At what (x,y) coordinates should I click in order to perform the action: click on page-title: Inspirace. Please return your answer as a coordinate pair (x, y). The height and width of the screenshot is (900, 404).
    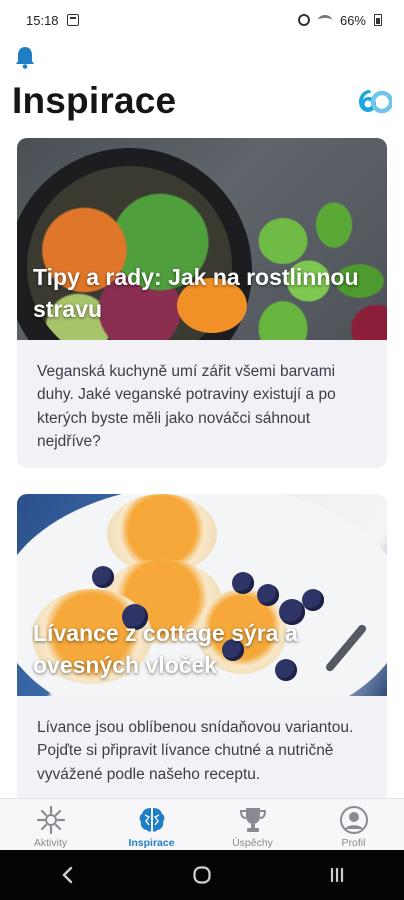
    Looking at the image, I should click on (94, 100).